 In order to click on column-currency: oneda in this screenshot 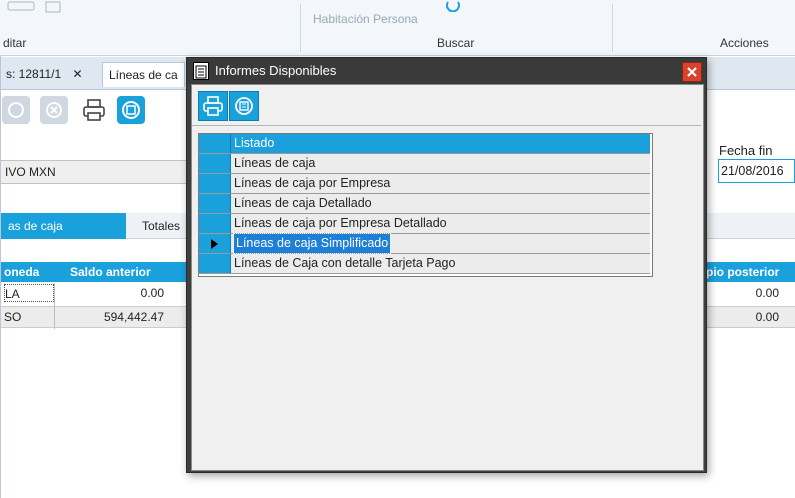, I will do `click(21, 272)`.